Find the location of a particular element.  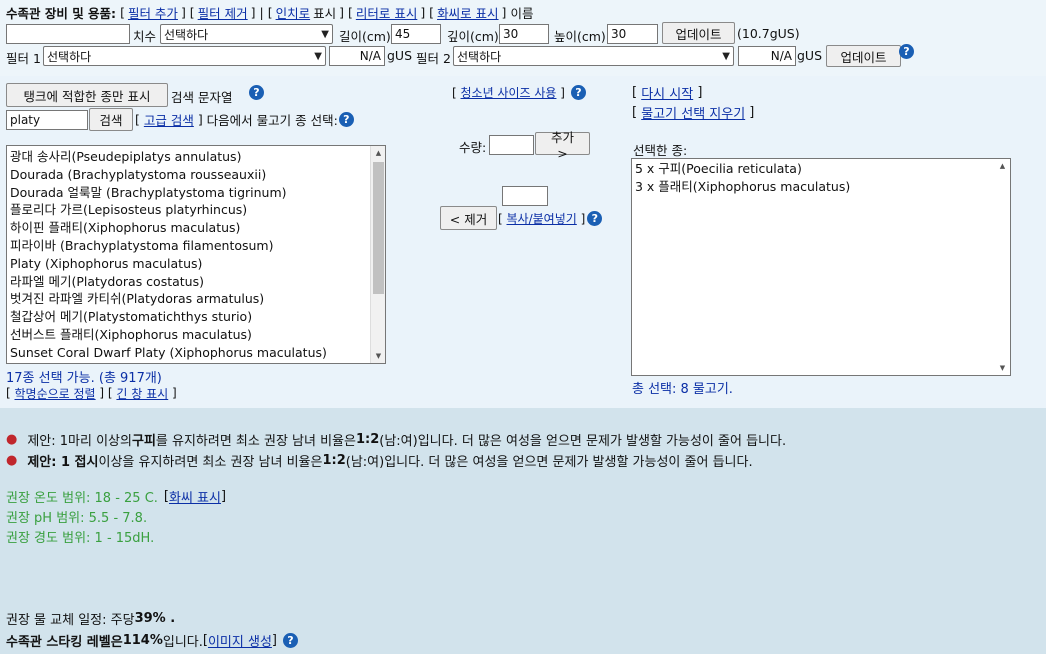

list-item: 피라이바 (Brachyplatystoma filamentosum) is located at coordinates (196, 246).